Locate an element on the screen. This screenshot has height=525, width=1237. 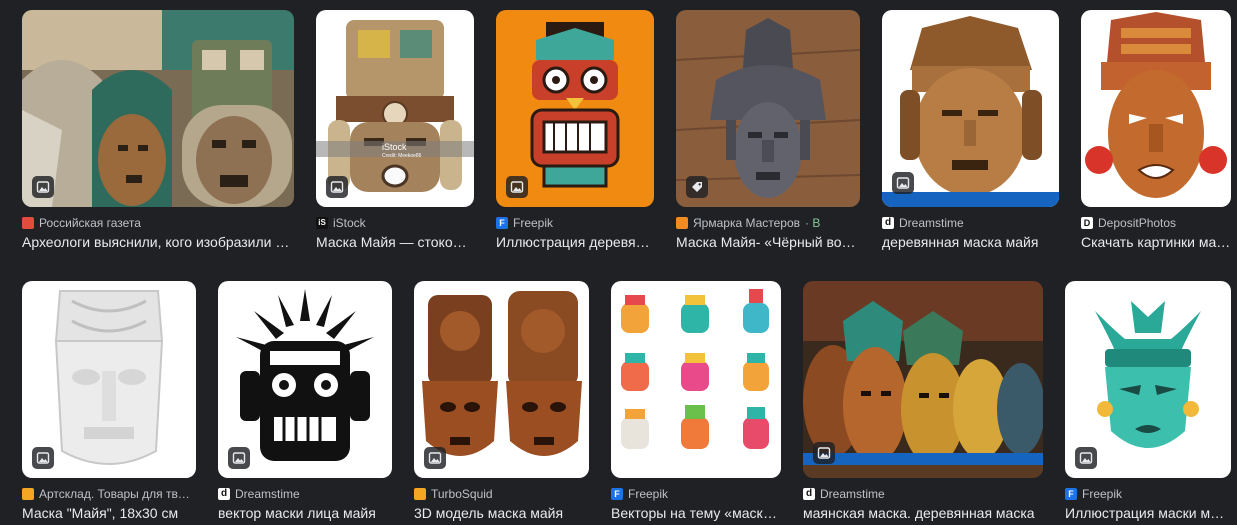
tag-icon is located at coordinates (697, 187).